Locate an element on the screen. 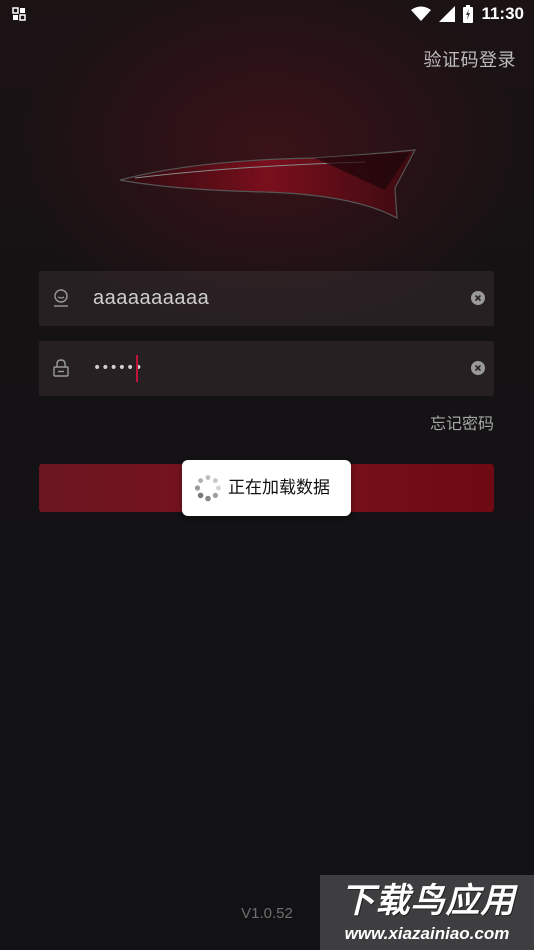 Image resolution: width=534 pixels, height=950 pixels. watermark-title: 下载鸟应用 is located at coordinates (428, 901).